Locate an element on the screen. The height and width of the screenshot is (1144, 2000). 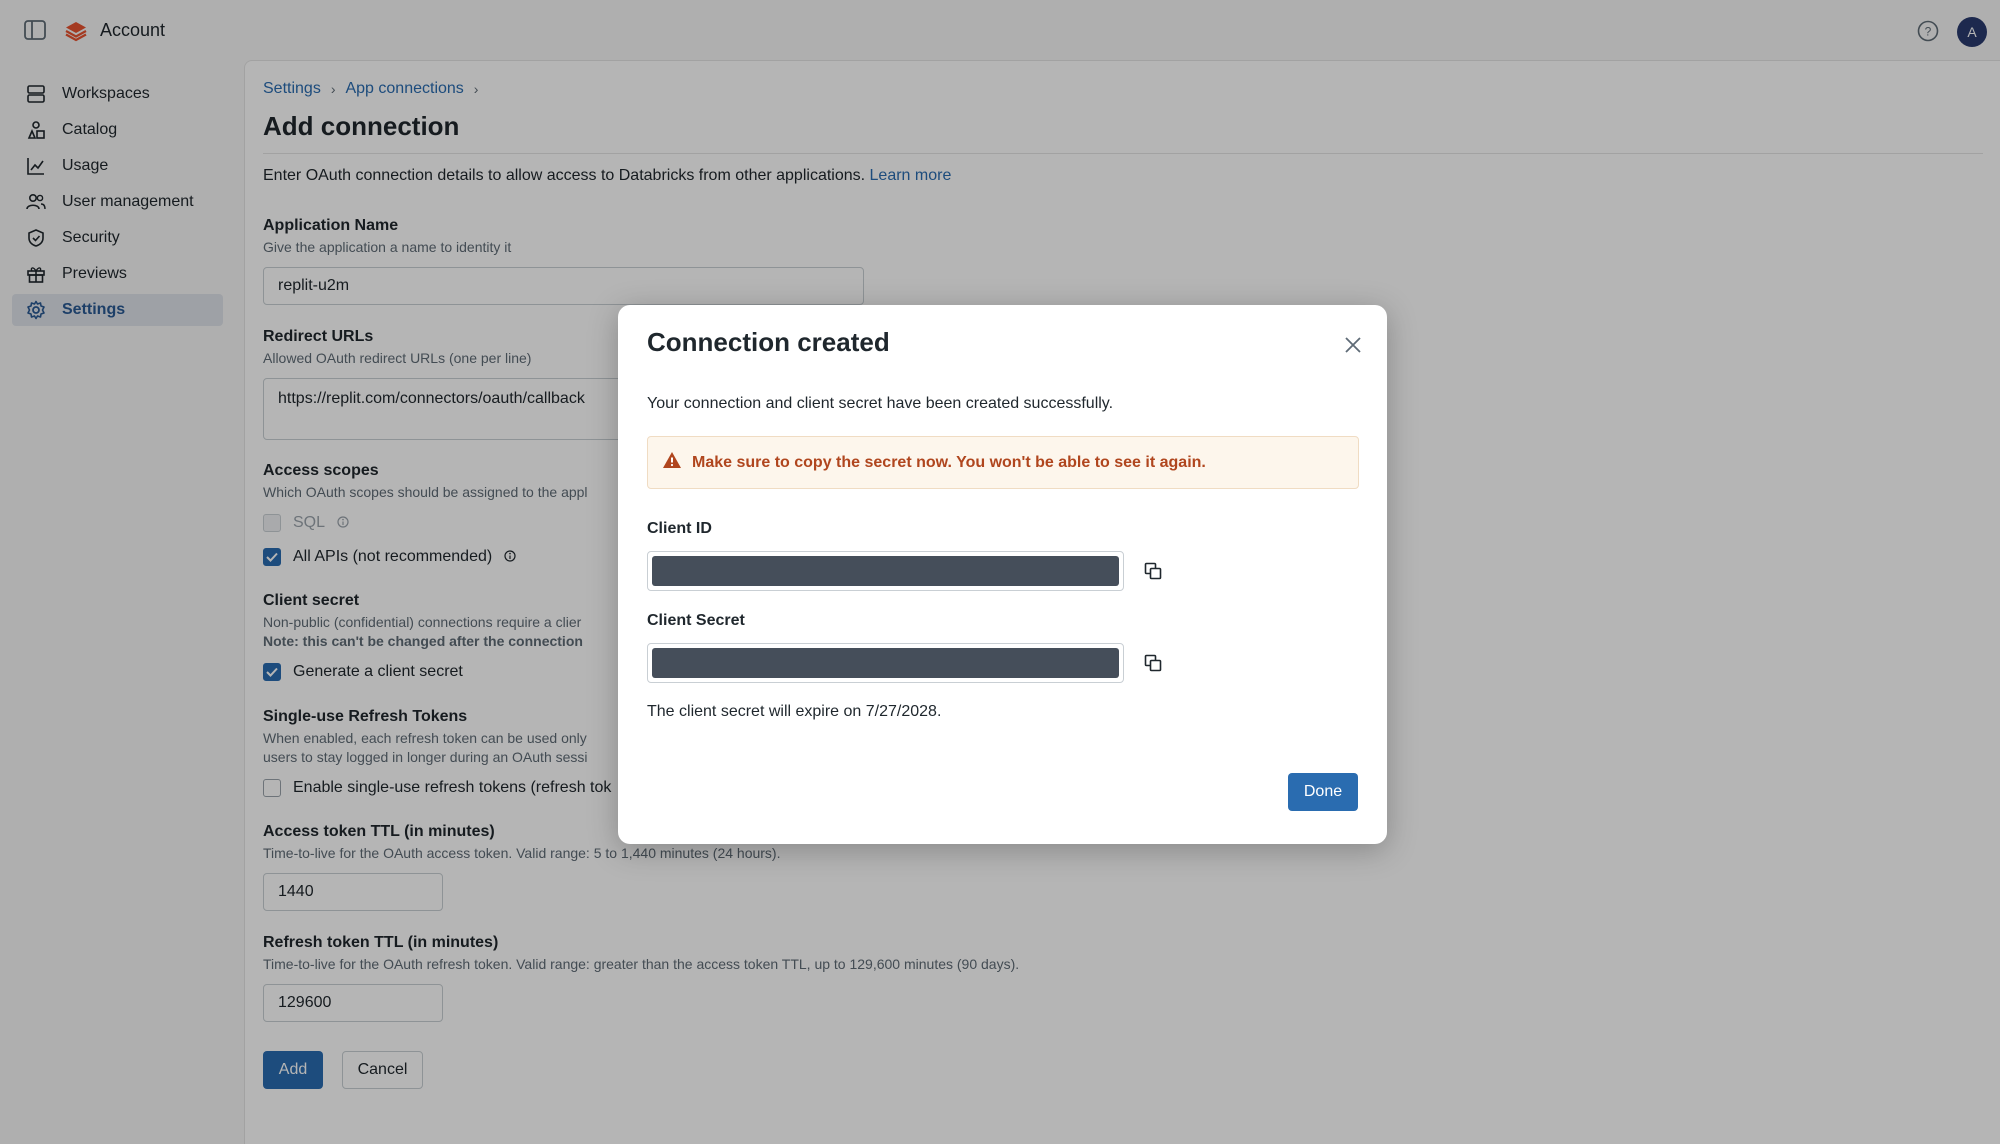
copy-client-secret-icon is located at coordinates (1153, 663).